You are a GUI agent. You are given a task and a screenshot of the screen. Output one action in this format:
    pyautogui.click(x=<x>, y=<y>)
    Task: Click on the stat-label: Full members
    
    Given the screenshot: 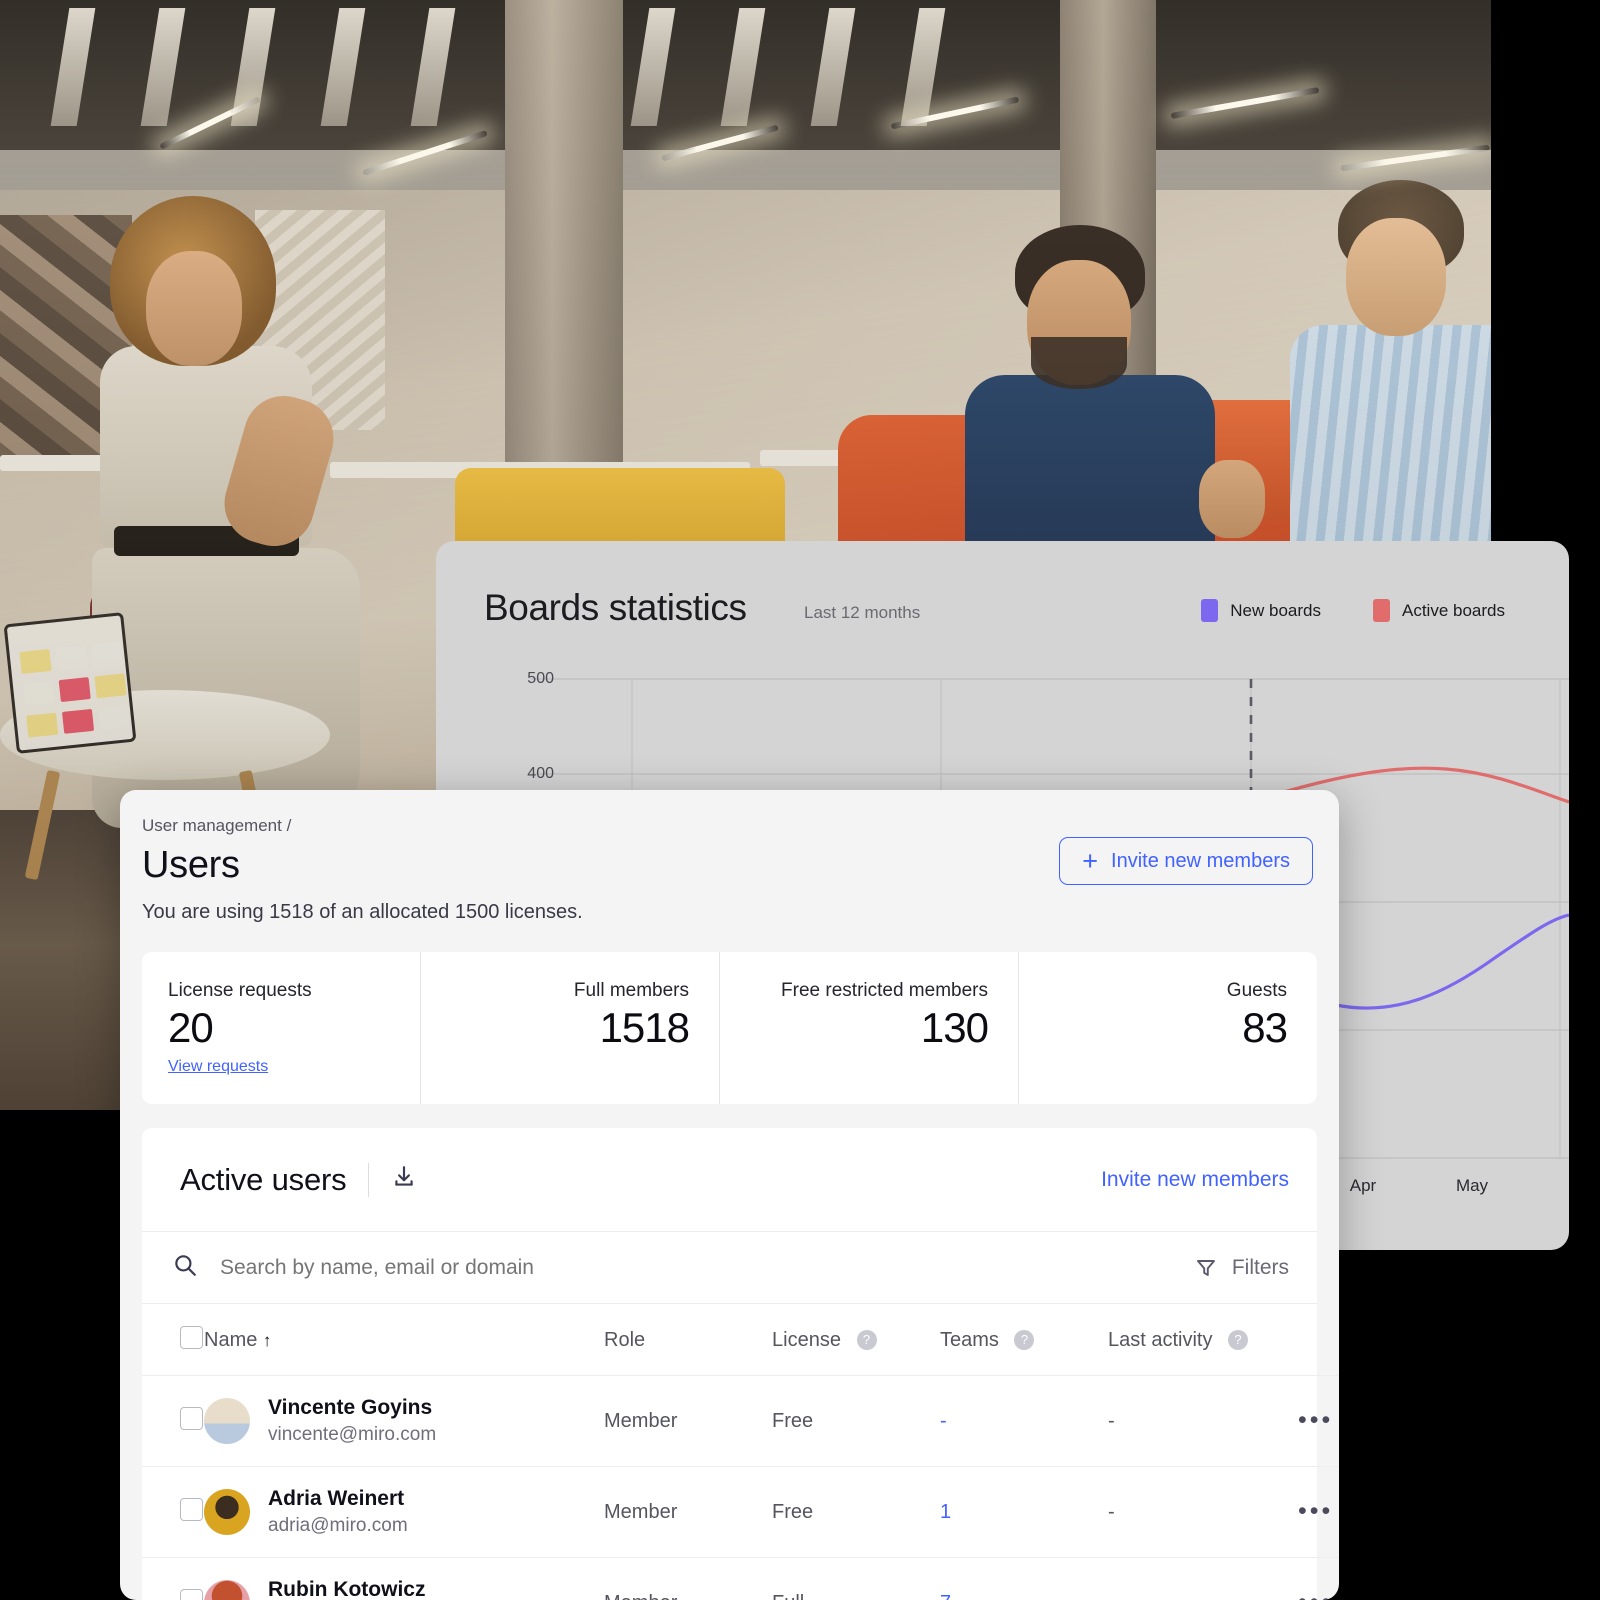 What is the action you would take?
    pyautogui.click(x=631, y=990)
    